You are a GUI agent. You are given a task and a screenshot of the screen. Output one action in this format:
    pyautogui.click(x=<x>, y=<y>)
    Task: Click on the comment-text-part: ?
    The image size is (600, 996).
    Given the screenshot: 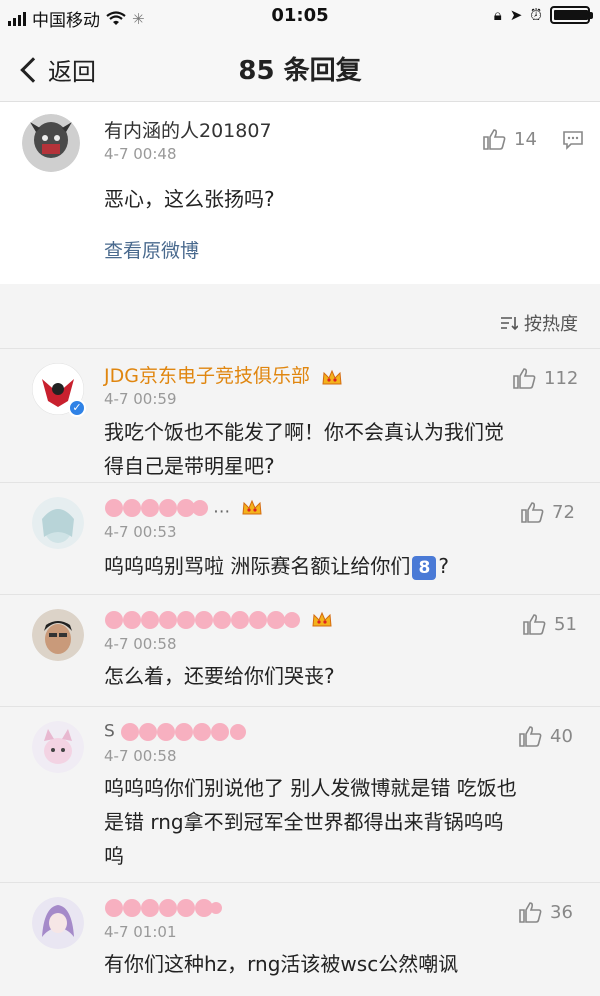 What is the action you would take?
    pyautogui.click(x=443, y=566)
    